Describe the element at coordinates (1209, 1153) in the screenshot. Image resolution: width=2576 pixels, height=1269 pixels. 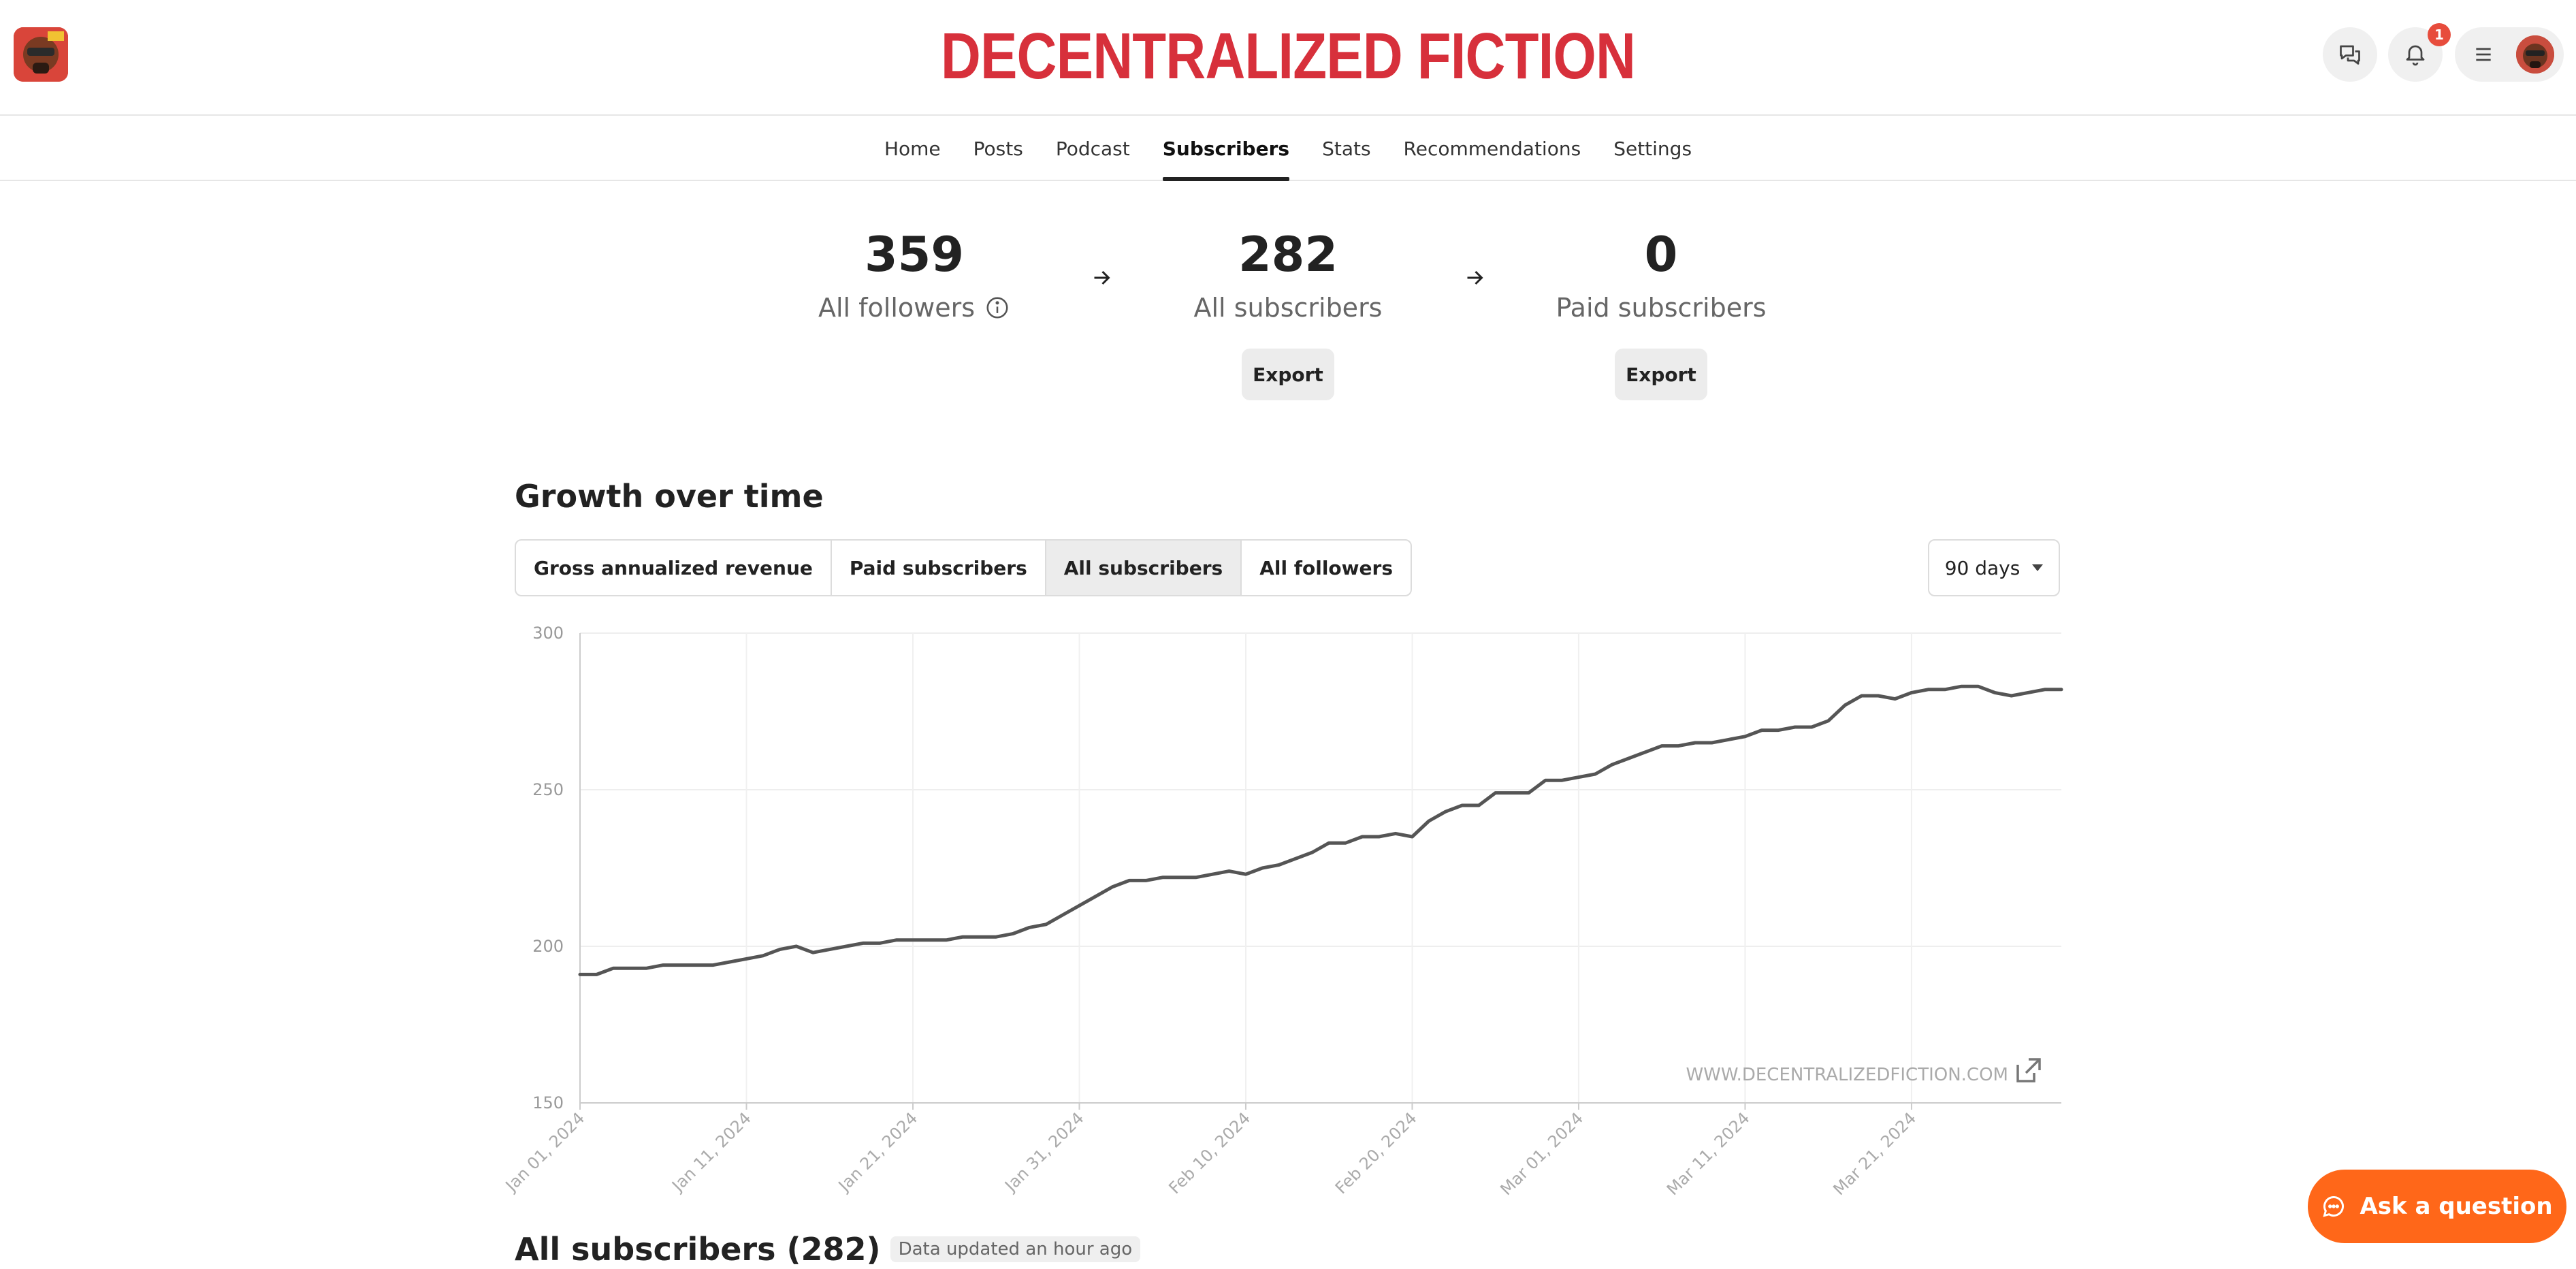
I see `x-tick-label: Feb 10, 2024` at that location.